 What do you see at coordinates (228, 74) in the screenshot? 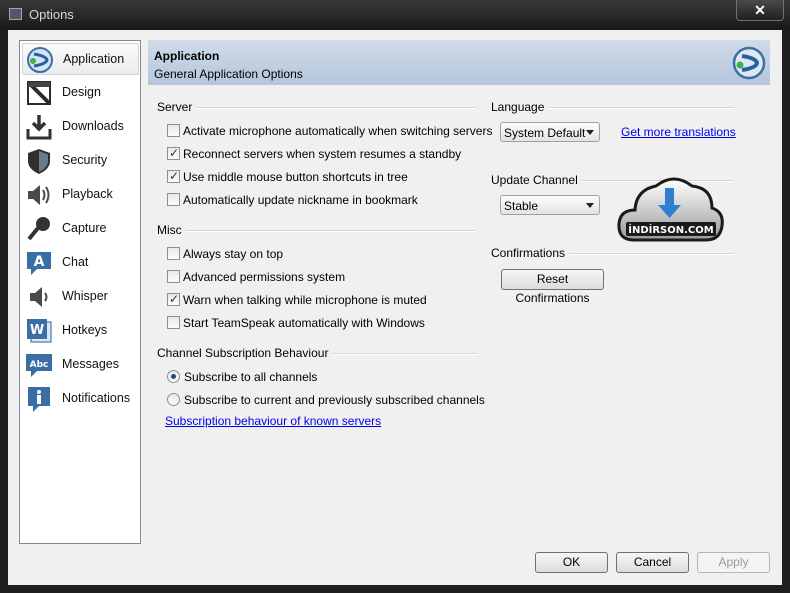
I see `page-subtitle: General Application Options` at bounding box center [228, 74].